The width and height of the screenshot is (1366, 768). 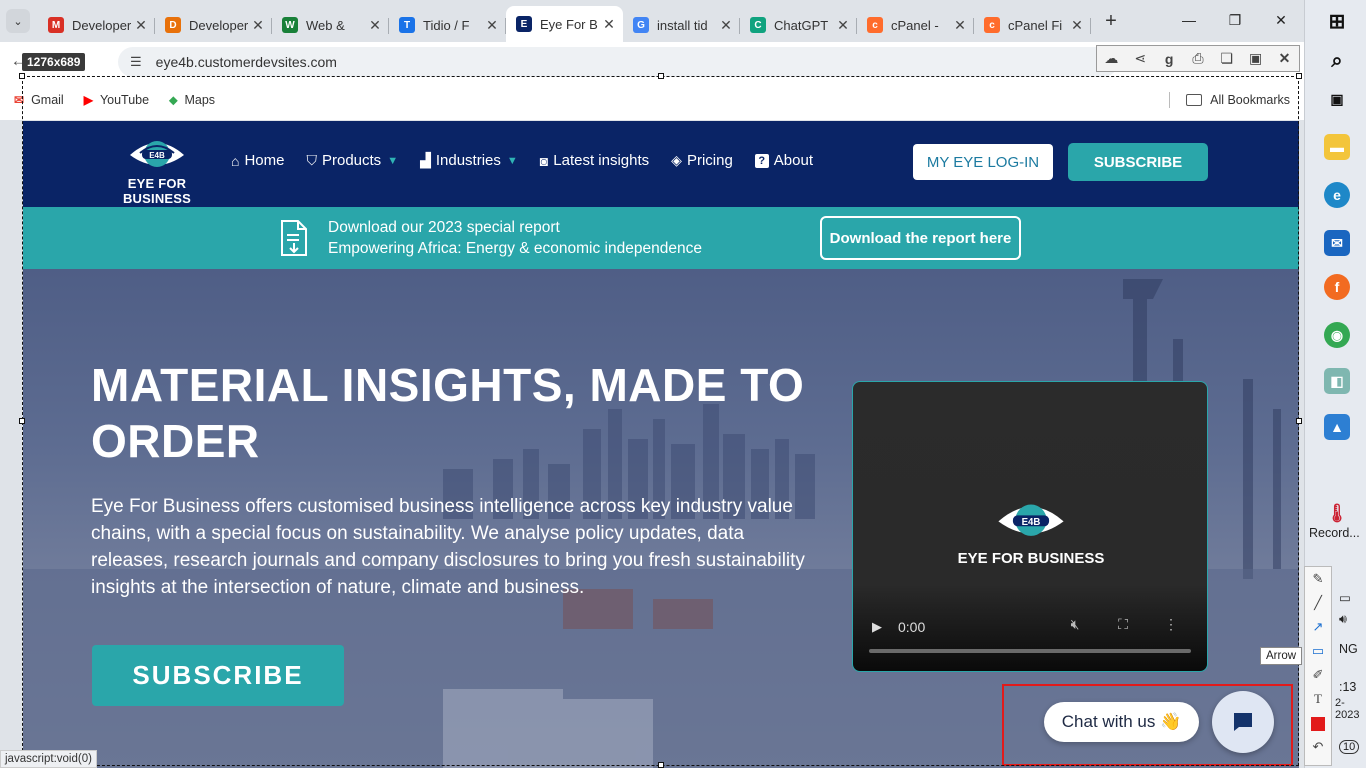 I want to click on browser-tab: C ChatGPT ✕, so click(x=798, y=25).